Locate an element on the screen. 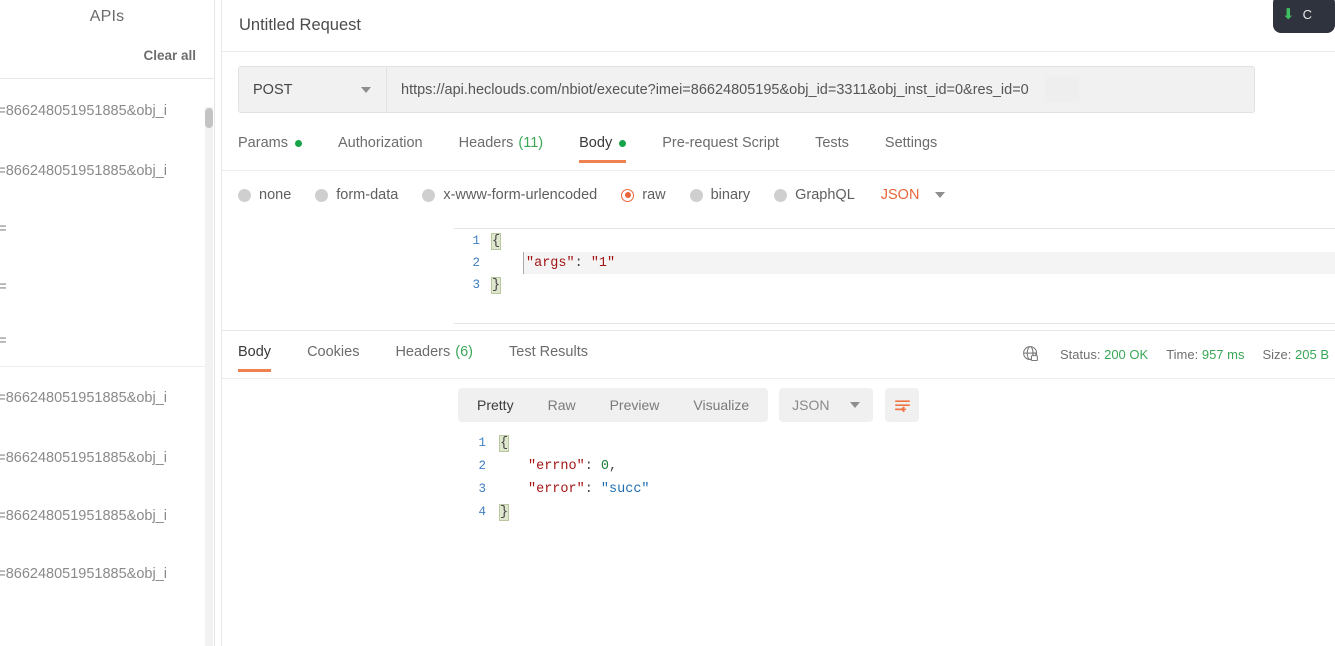 The image size is (1335, 646). body-type-x-www-form-urlencoded: x-www-form-urlencoded is located at coordinates (509, 195).